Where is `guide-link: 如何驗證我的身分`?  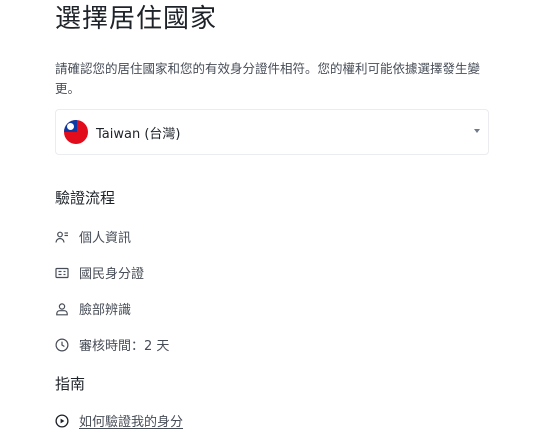
guide-link: 如何驗證我的身分 is located at coordinates (131, 420).